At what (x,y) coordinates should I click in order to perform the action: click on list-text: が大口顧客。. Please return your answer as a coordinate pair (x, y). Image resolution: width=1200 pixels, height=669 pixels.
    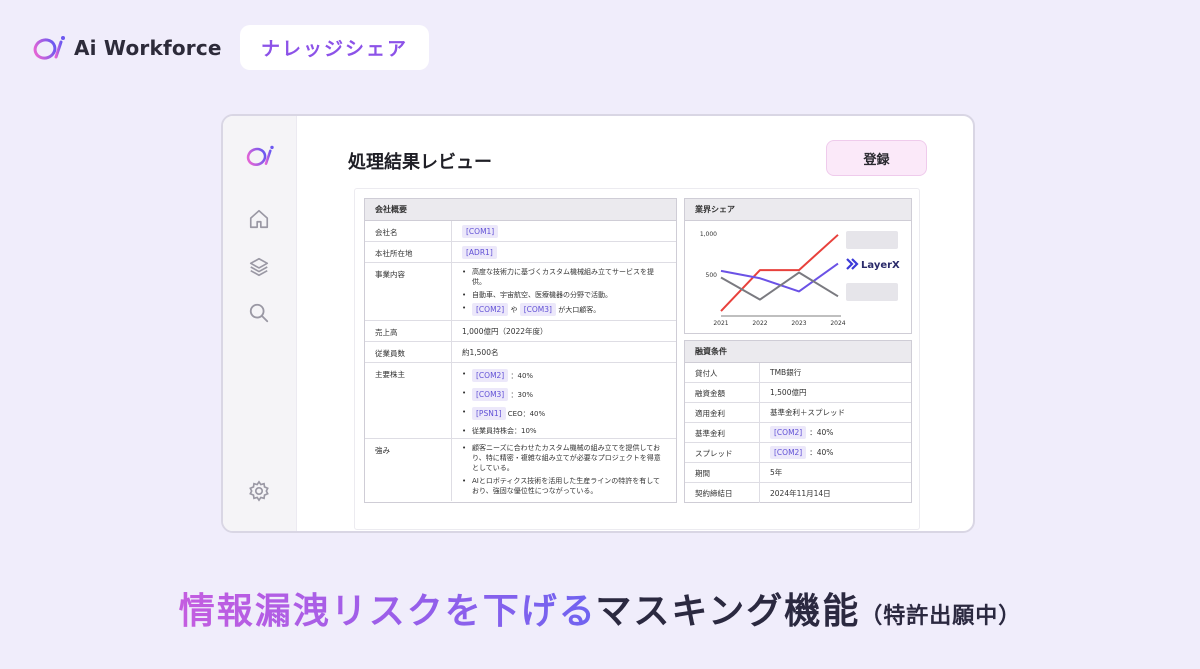
    Looking at the image, I should click on (579, 310).